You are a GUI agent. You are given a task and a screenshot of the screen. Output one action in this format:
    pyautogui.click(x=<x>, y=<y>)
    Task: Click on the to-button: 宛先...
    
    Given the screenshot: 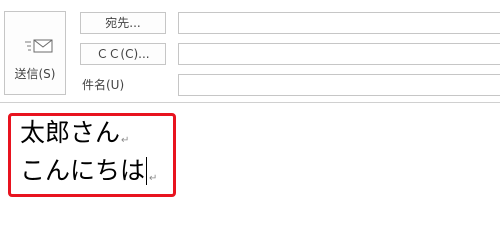 What is the action you would take?
    pyautogui.click(x=123, y=23)
    